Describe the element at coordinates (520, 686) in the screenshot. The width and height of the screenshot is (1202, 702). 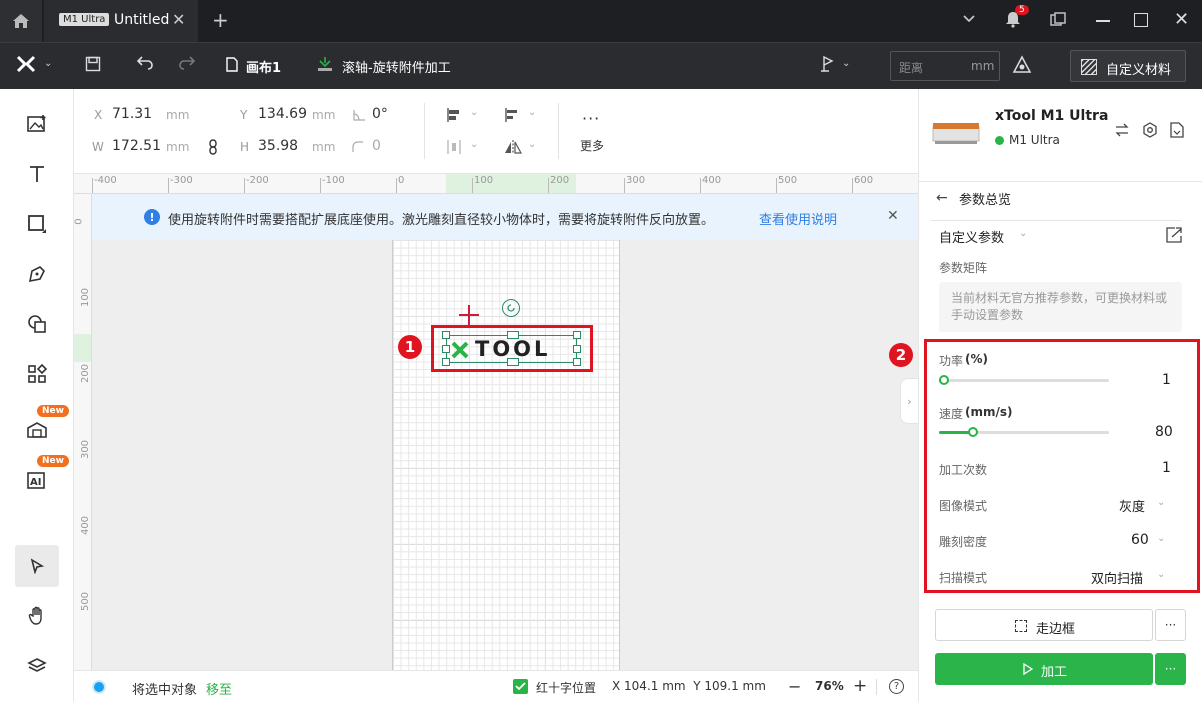
I see `crosshair-checkbox` at that location.